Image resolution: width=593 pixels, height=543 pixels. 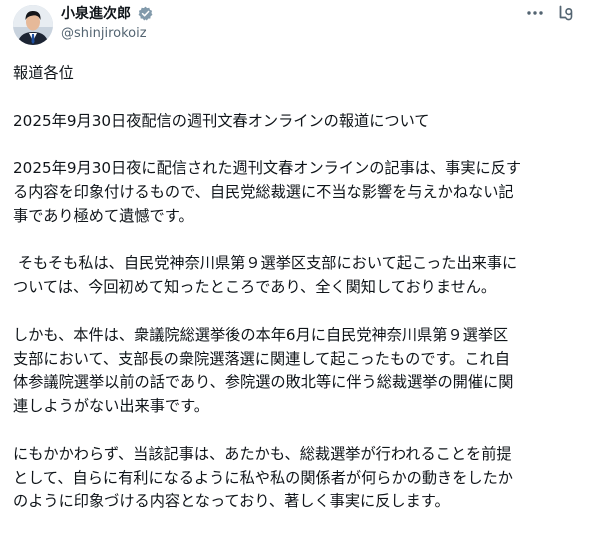 I want to click on tweet-line: にもかかわらず、当該記事は、あたかも、総裁選挙が行われることを前提, so click(x=262, y=453).